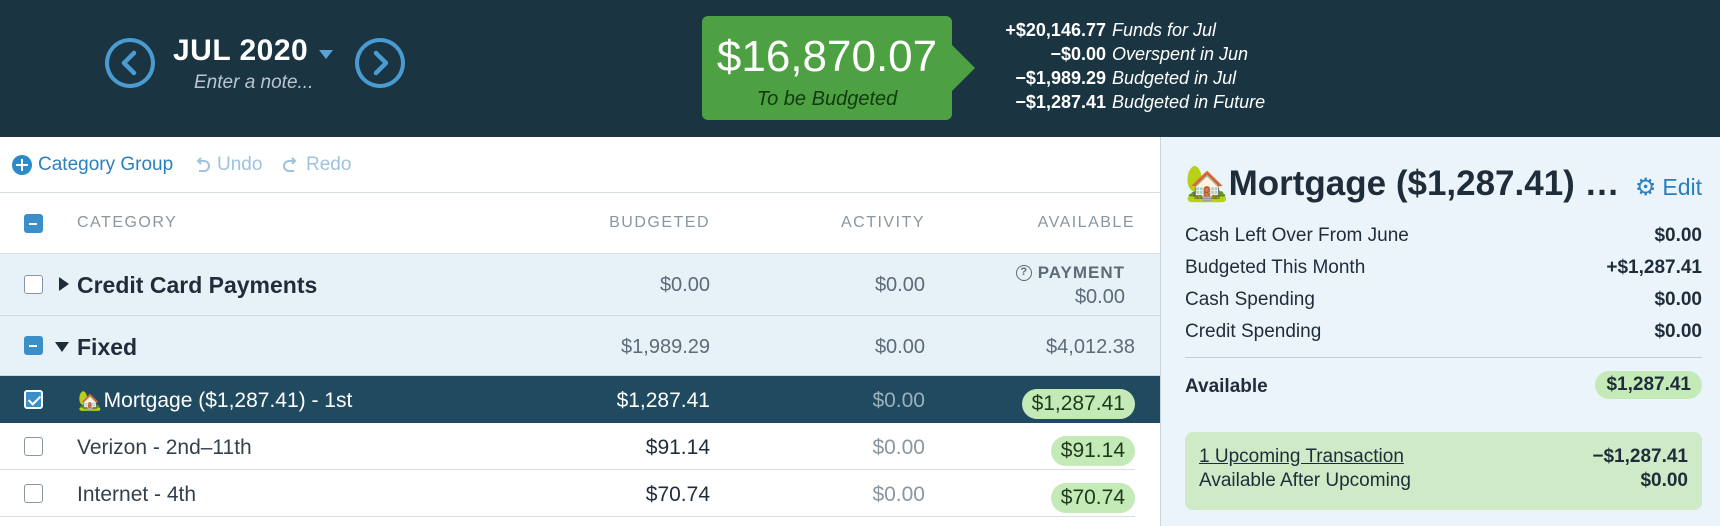 This screenshot has width=1720, height=526. What do you see at coordinates (1164, 30) in the screenshot?
I see `funds-label: Funds for Jul` at bounding box center [1164, 30].